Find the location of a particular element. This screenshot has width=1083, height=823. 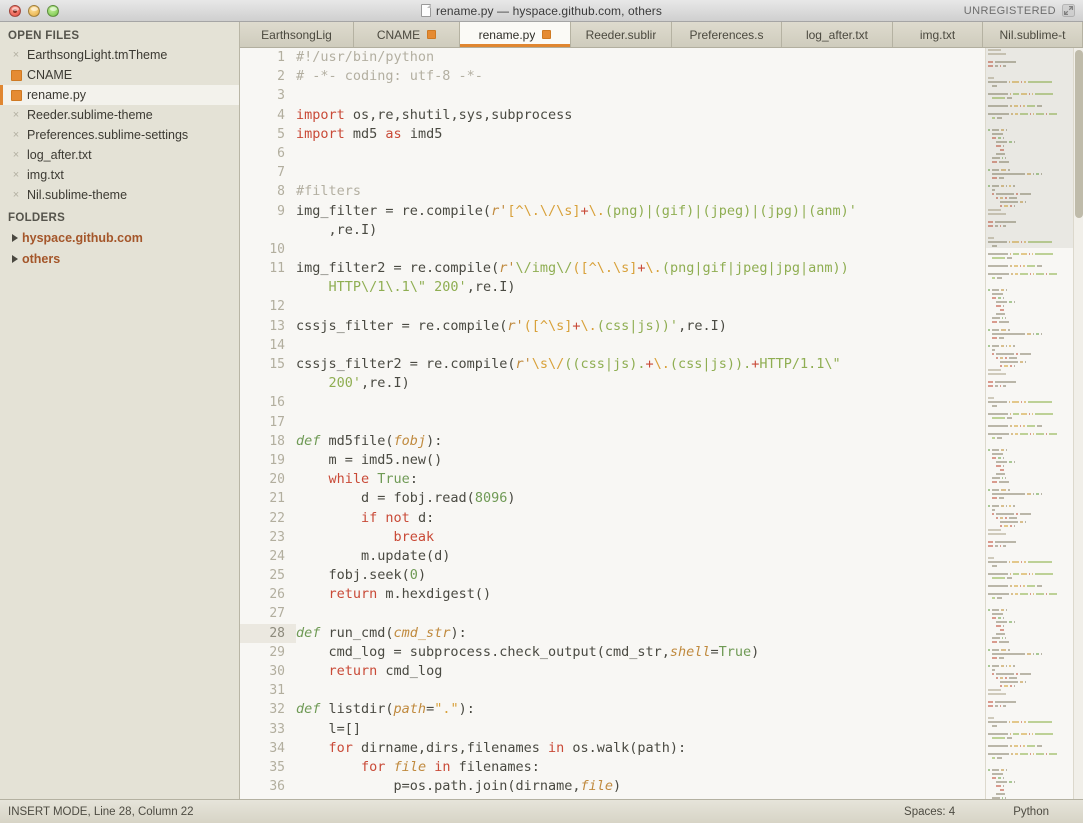

code-line: 33 l=[] is located at coordinates (612, 729).